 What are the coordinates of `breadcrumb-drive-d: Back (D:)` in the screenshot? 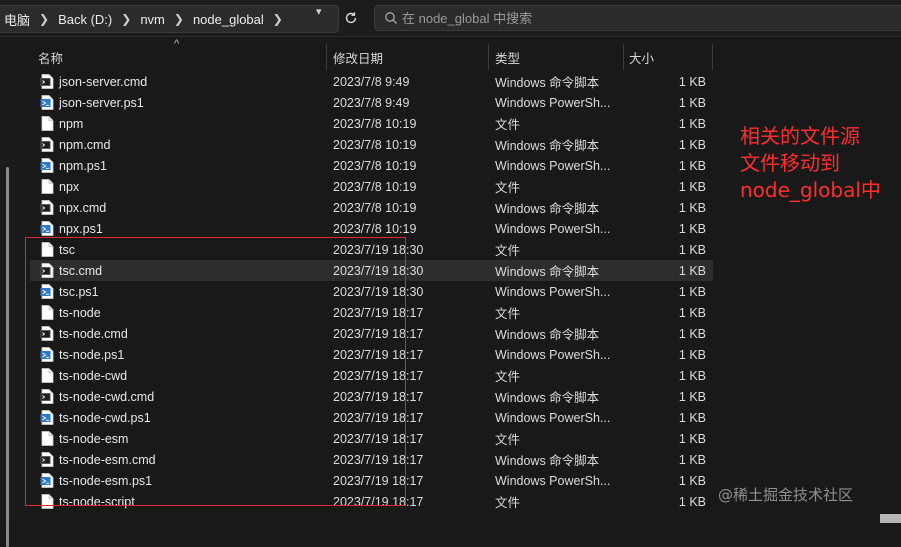 It's located at (85, 19).